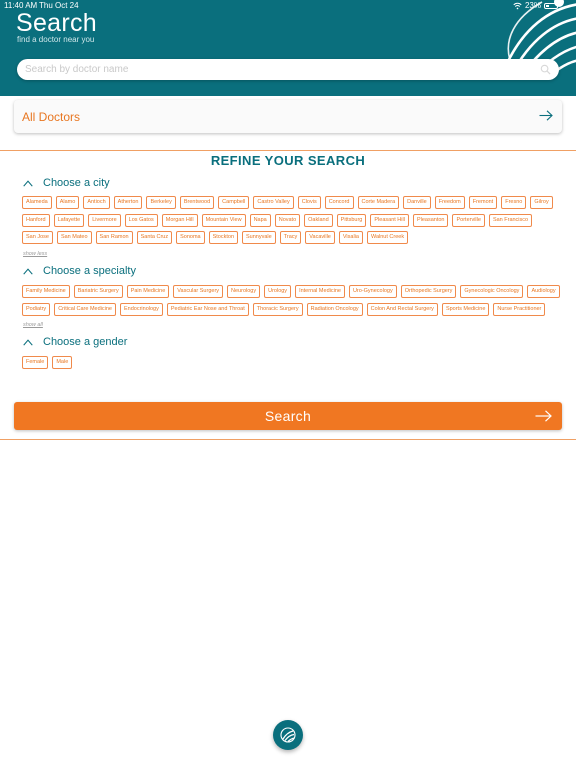 The height and width of the screenshot is (768, 576). What do you see at coordinates (46, 291) in the screenshot?
I see `specialty-chip: Family Medicine` at bounding box center [46, 291].